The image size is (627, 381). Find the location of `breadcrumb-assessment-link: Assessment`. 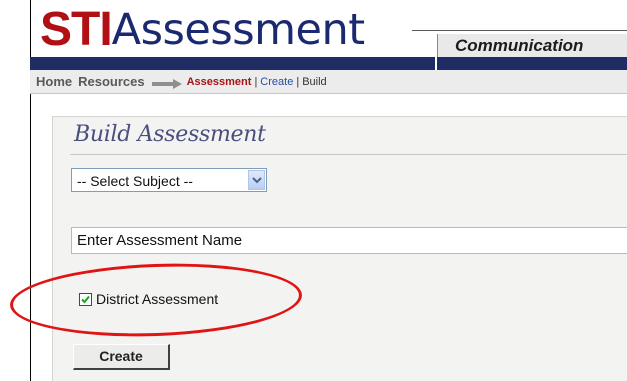

breadcrumb-assessment-link: Assessment is located at coordinates (219, 82).